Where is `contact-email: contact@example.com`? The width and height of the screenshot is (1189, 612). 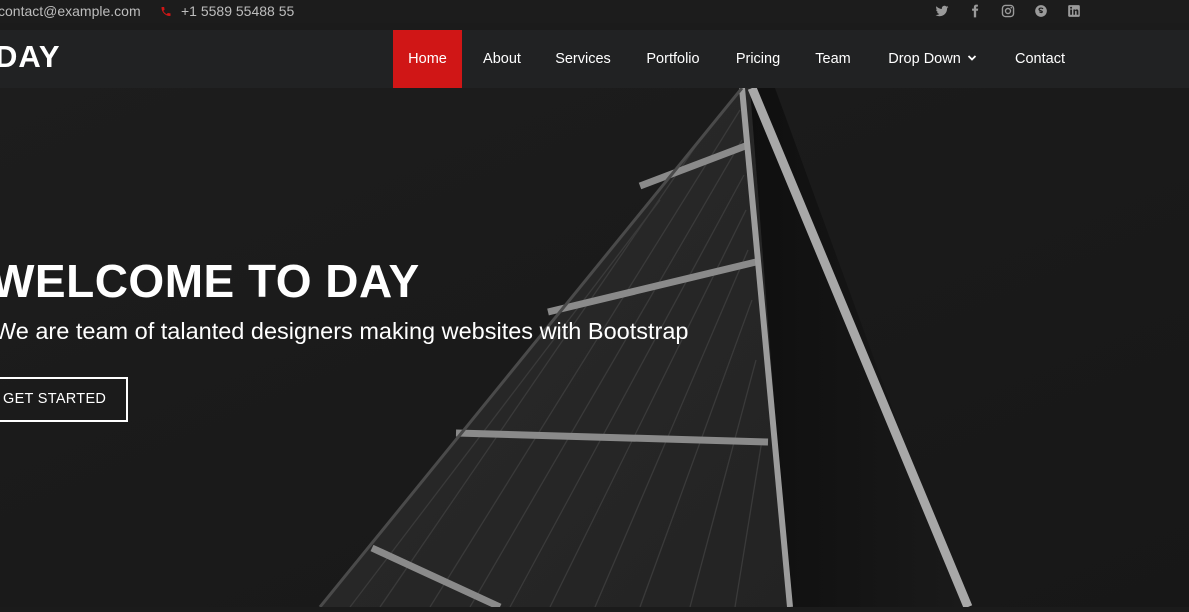 contact-email: contact@example.com is located at coordinates (70, 11).